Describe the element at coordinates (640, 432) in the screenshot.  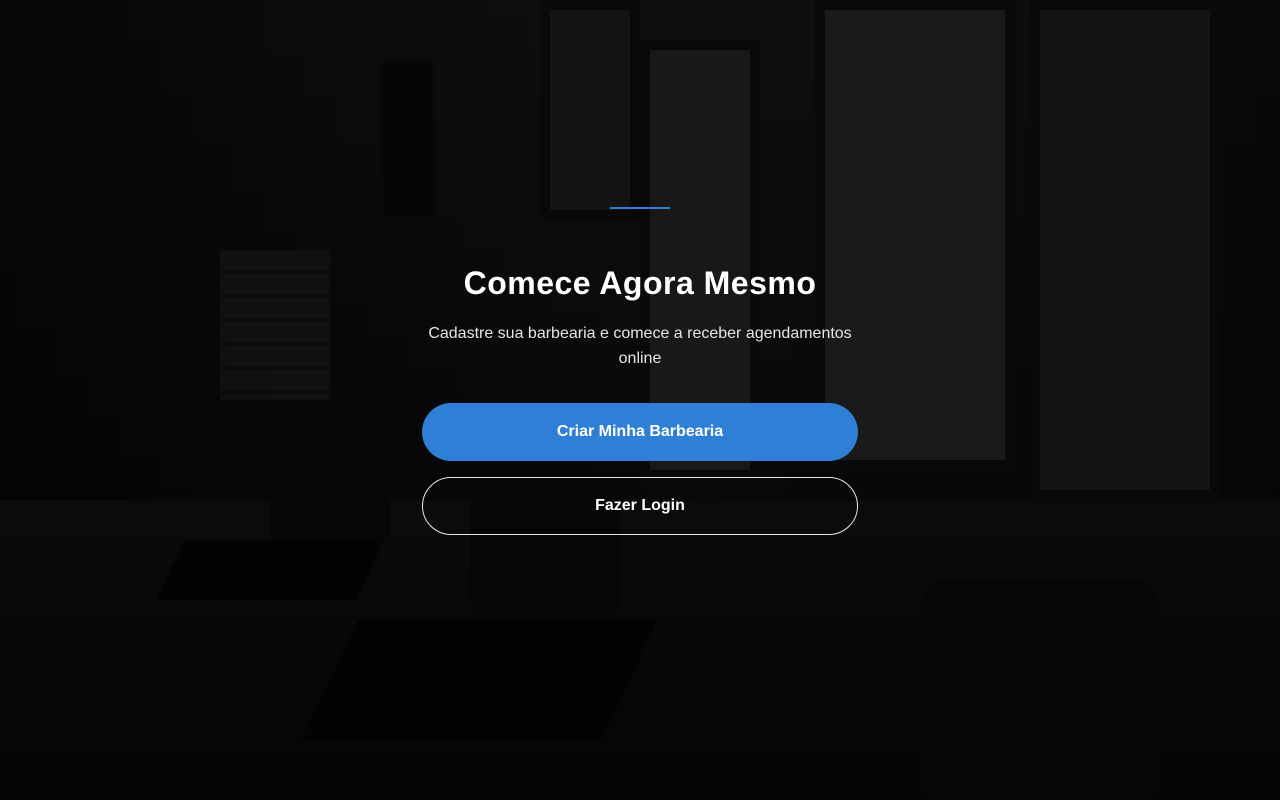
I see `create-barbershop-button: Criar Minha Barbearia` at that location.